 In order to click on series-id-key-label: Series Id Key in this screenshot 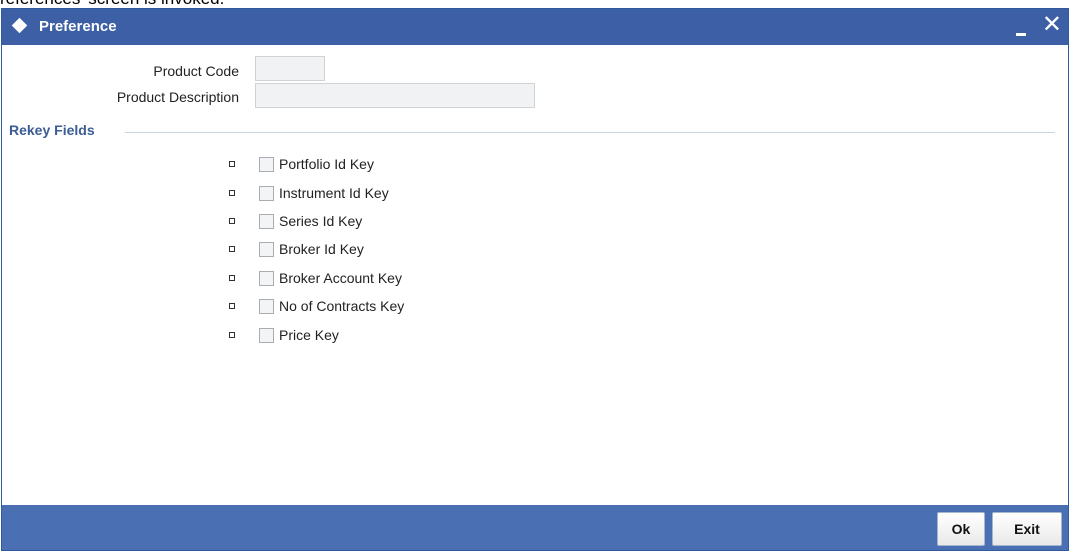, I will do `click(321, 221)`.